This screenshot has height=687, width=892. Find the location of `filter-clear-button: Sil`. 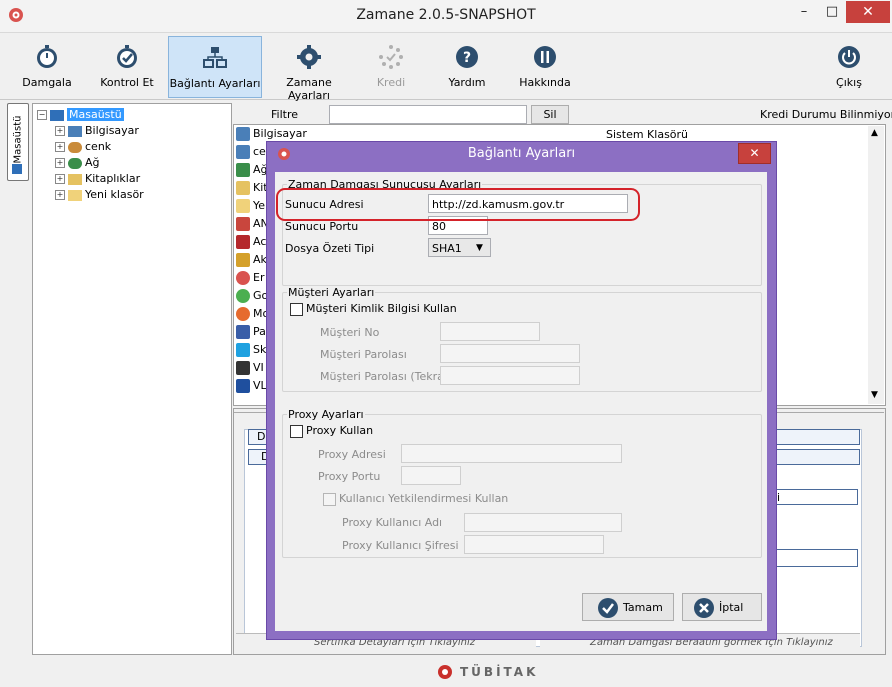

filter-clear-button: Sil is located at coordinates (550, 114).